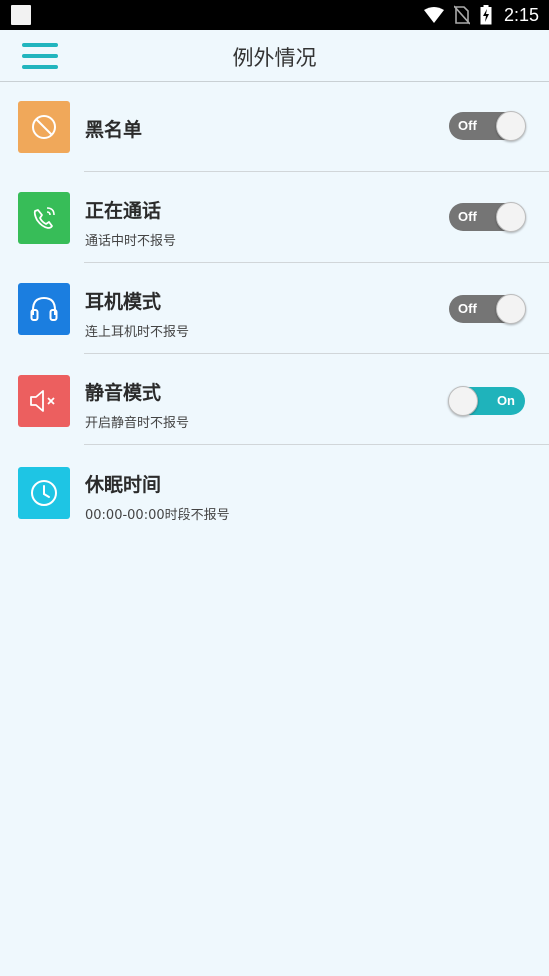  Describe the element at coordinates (123, 485) in the screenshot. I see `list-item-title: 休眠时间` at that location.